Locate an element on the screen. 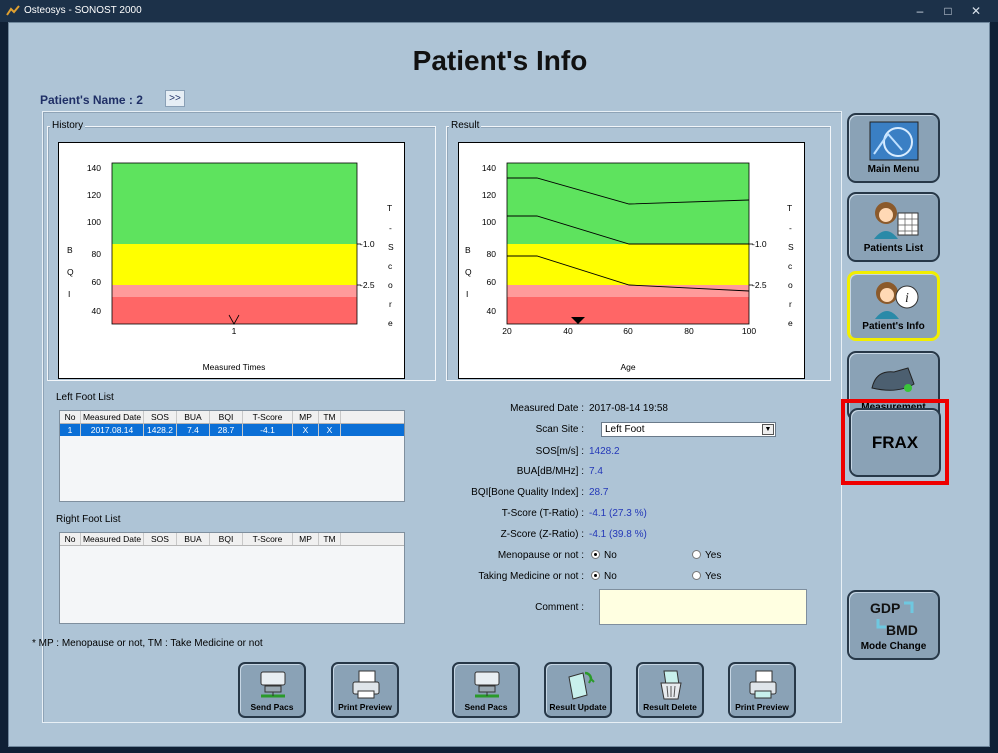  x-tick-label: 1 is located at coordinates (234, 331).